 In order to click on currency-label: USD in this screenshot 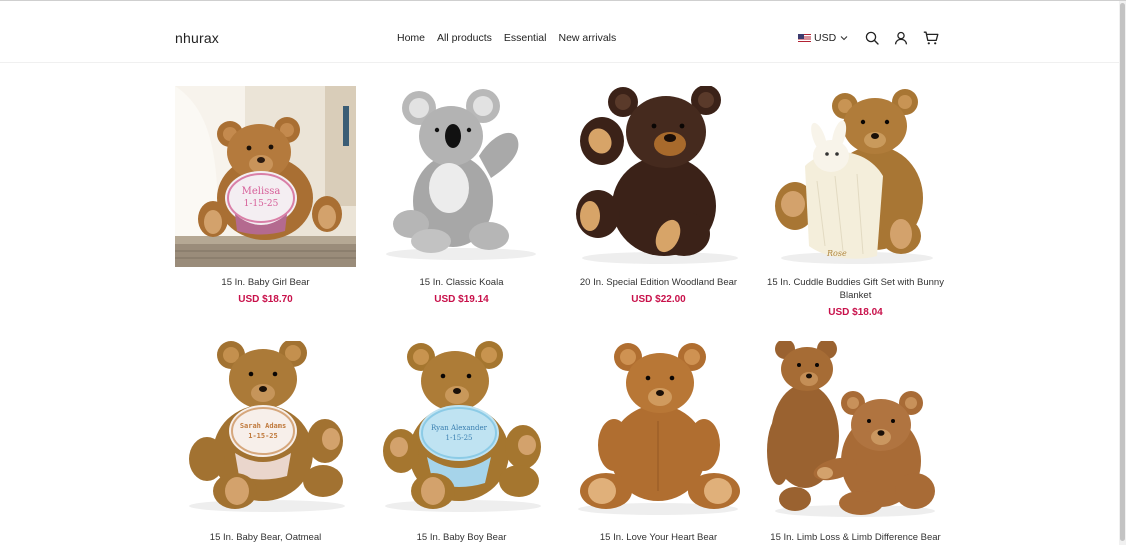, I will do `click(825, 38)`.